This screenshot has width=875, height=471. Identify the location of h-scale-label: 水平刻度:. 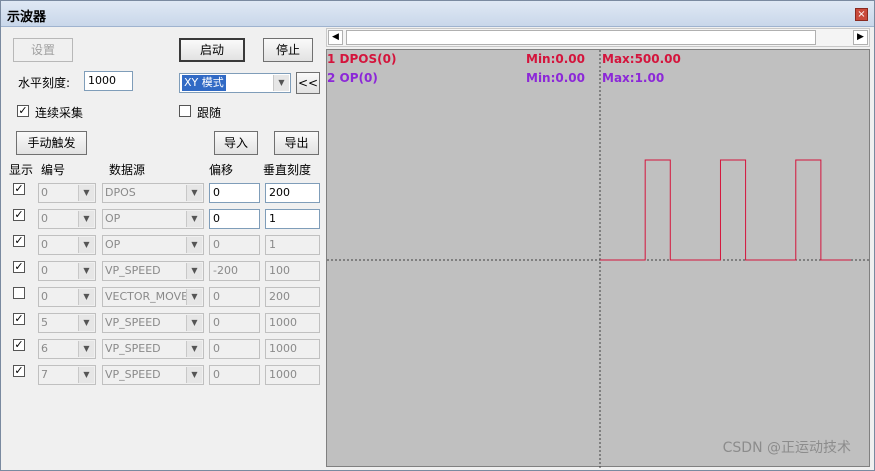
(44, 83).